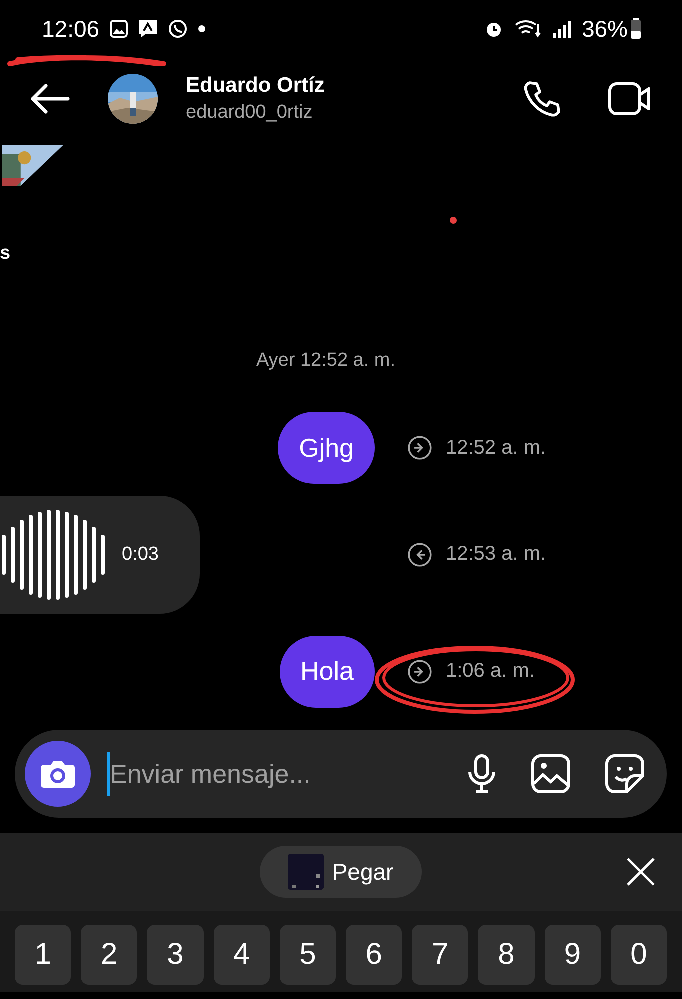  What do you see at coordinates (308, 955) in the screenshot?
I see `keyboard-key: 5` at bounding box center [308, 955].